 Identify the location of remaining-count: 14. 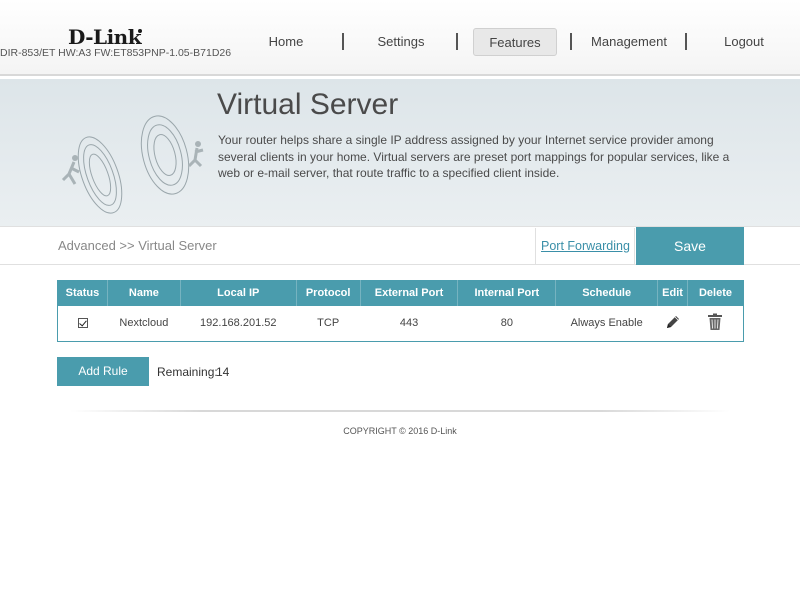
(223, 372).